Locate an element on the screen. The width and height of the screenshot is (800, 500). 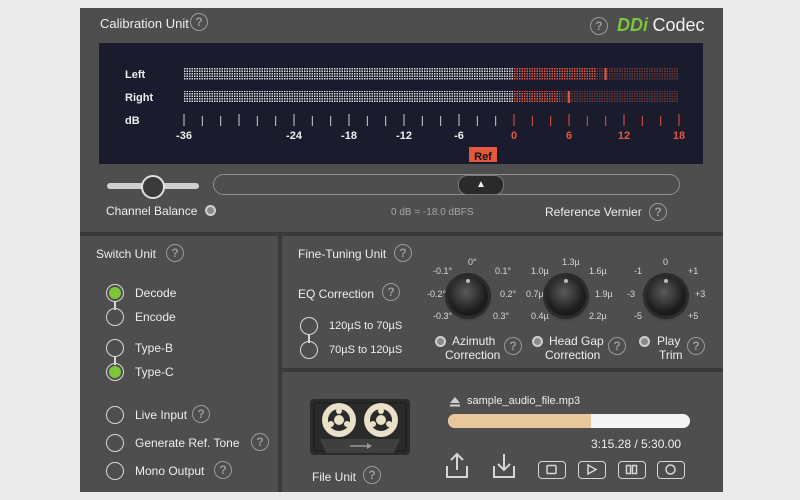
live-input-radio is located at coordinates (115, 415).